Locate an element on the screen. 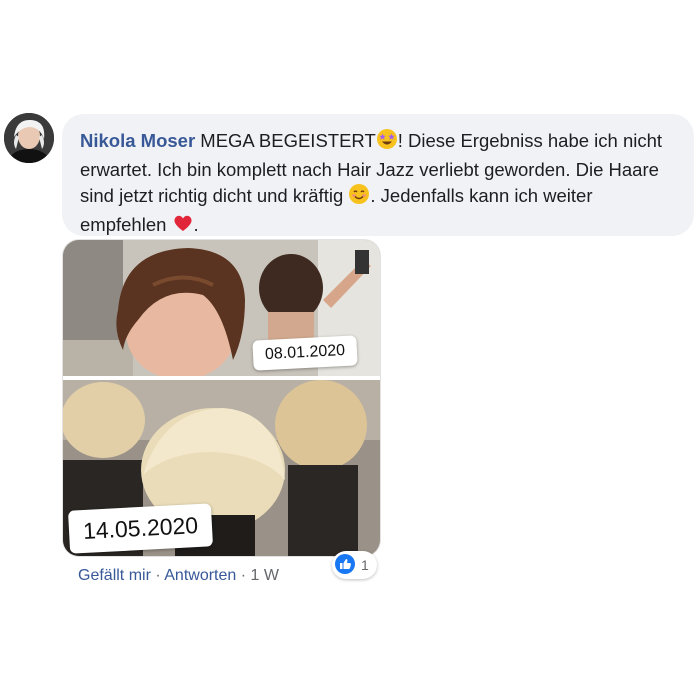 Image resolution: width=700 pixels, height=700 pixels. comment-author: Nikola Moser is located at coordinates (137, 140).